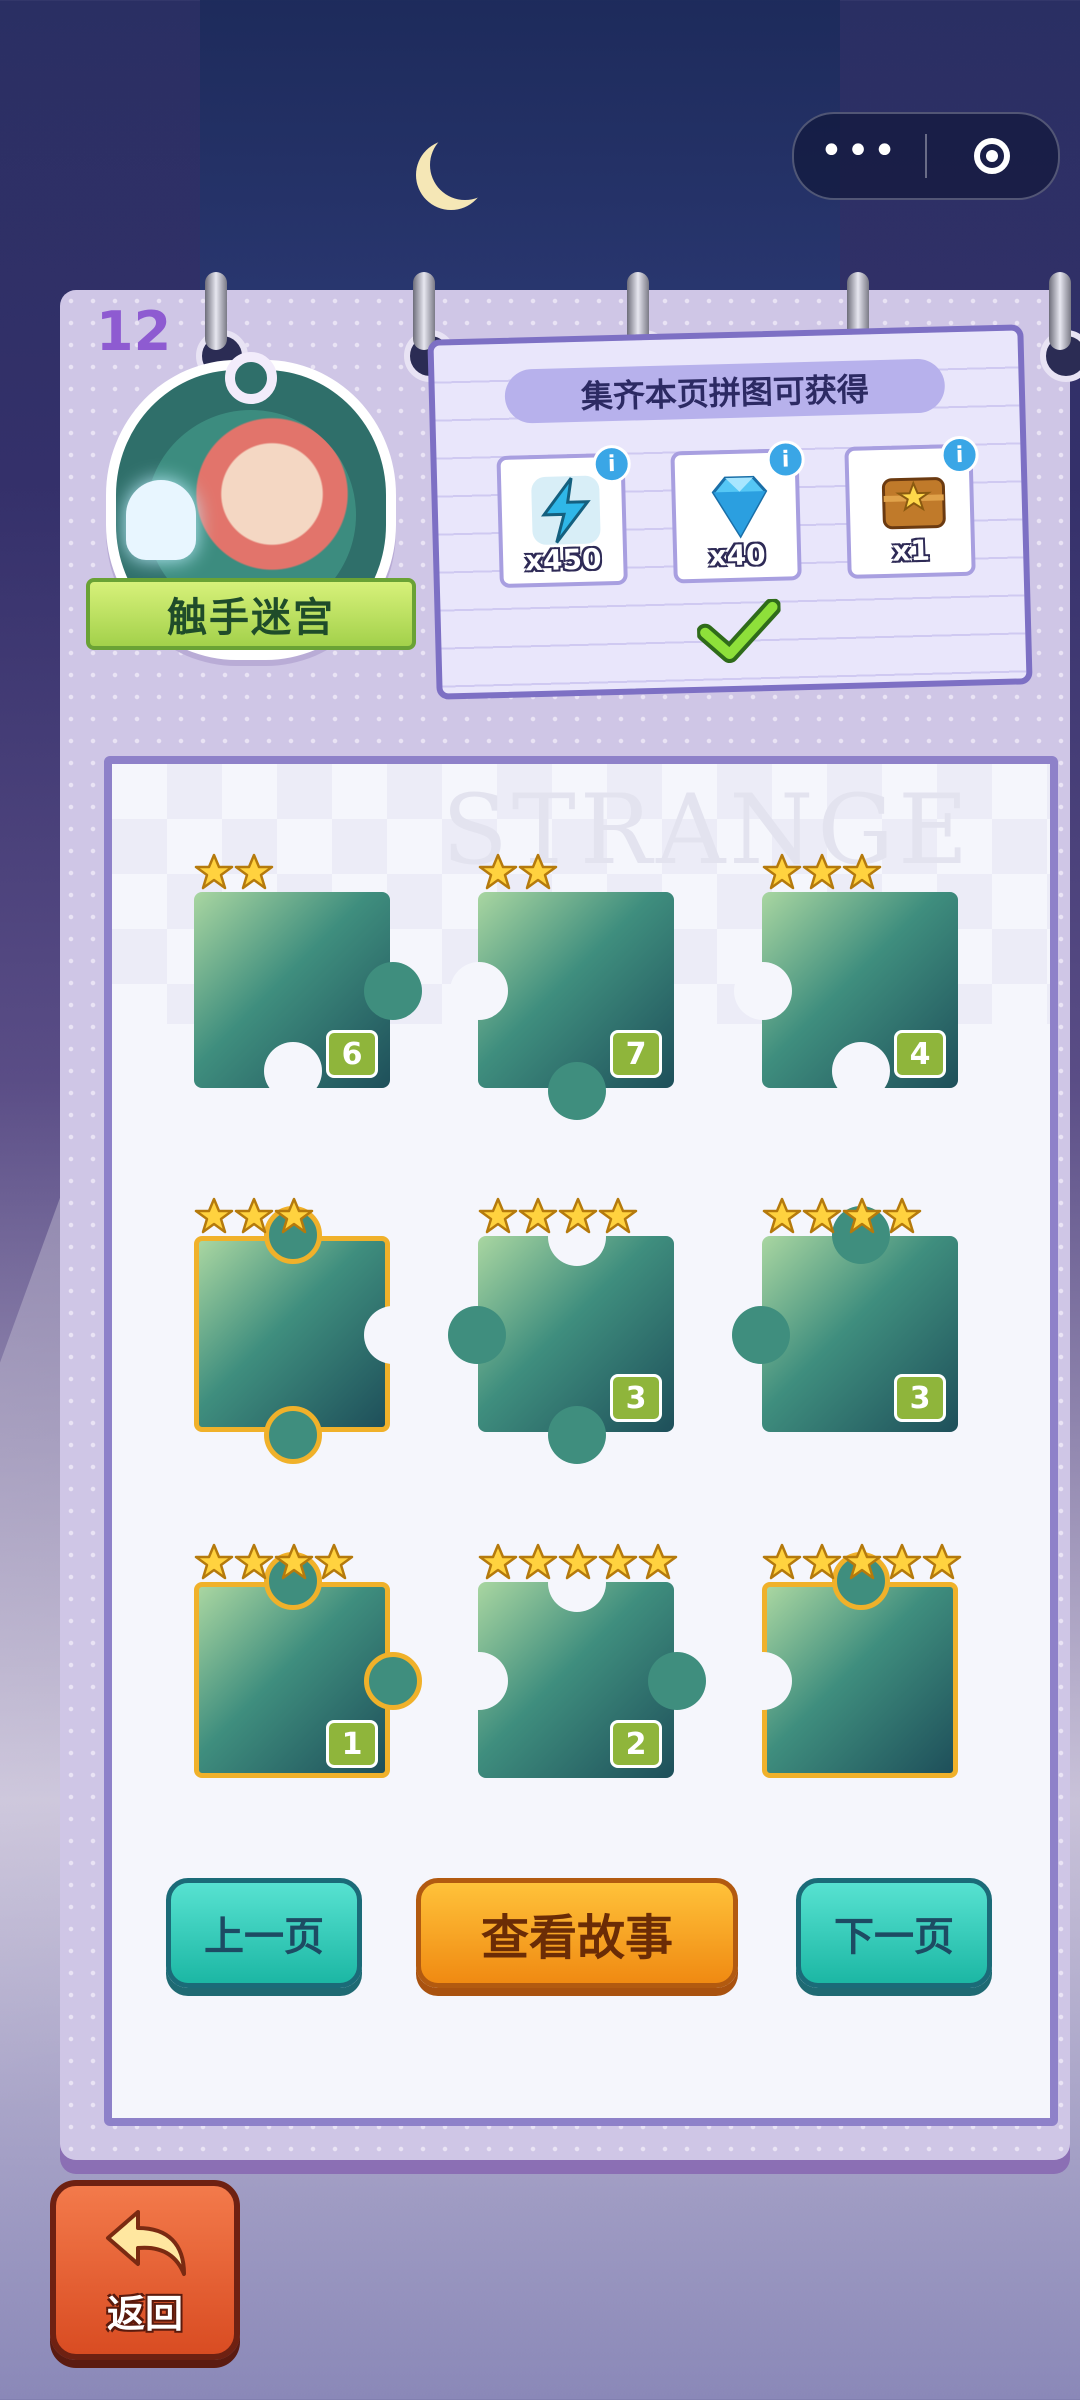  Describe the element at coordinates (161, 520) in the screenshot. I see `ghost-companion-icon` at that location.